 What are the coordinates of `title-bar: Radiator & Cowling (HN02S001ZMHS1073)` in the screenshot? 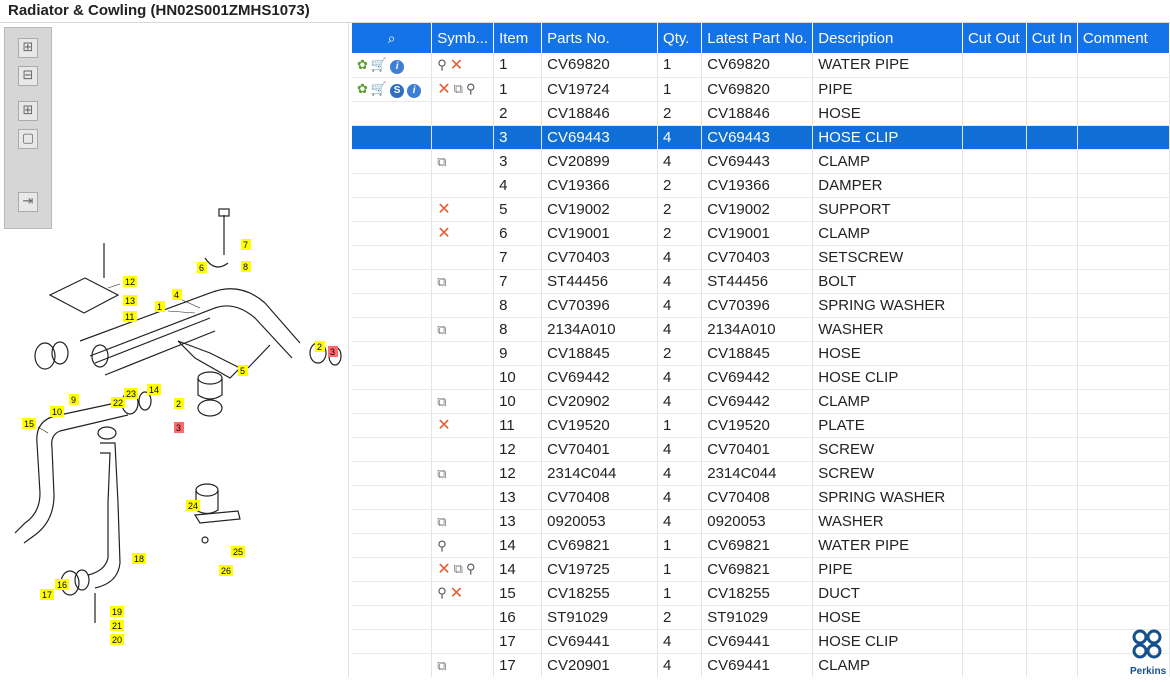 It's located at (585, 11).